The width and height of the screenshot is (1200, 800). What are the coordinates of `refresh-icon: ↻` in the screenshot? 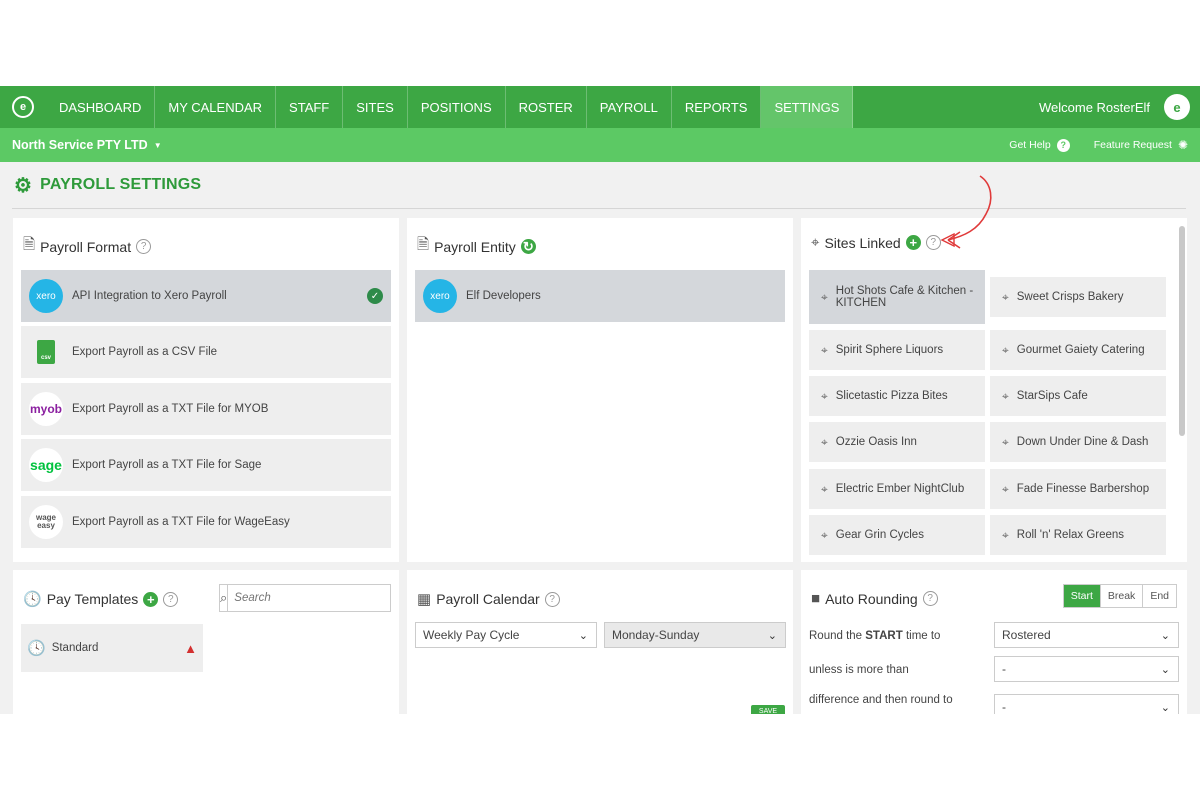 It's located at (528, 246).